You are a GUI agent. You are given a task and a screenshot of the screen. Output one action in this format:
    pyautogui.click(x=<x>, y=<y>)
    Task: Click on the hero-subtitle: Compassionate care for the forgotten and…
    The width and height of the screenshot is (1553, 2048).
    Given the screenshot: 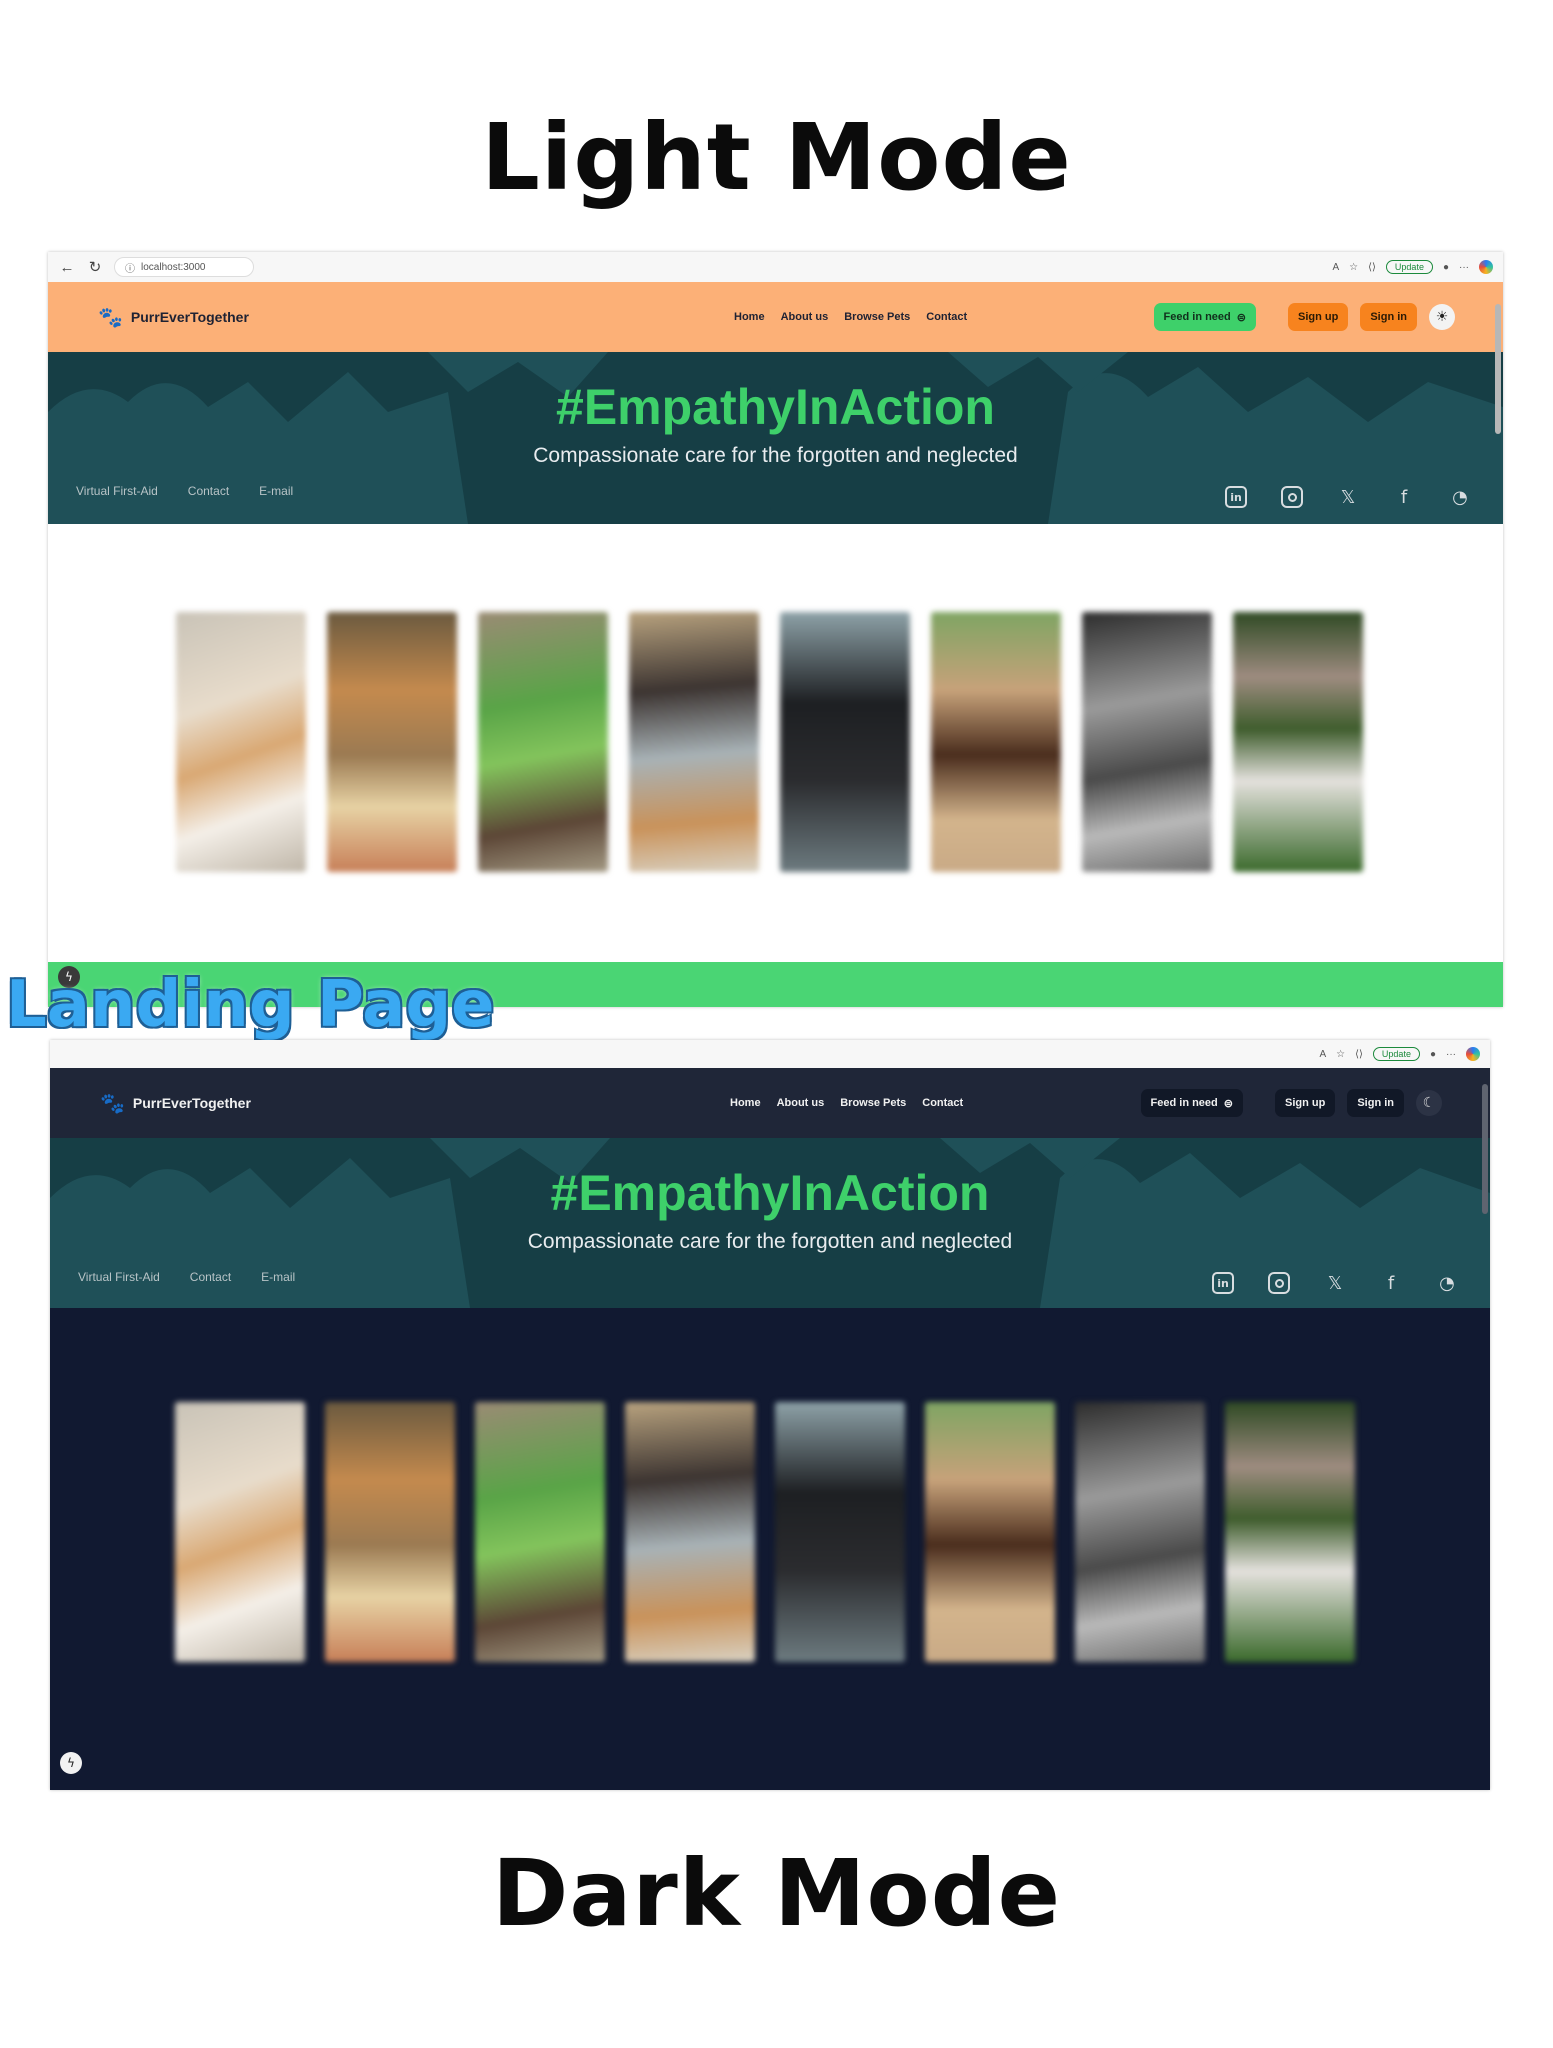 What is the action you would take?
    pyautogui.click(x=770, y=1241)
    